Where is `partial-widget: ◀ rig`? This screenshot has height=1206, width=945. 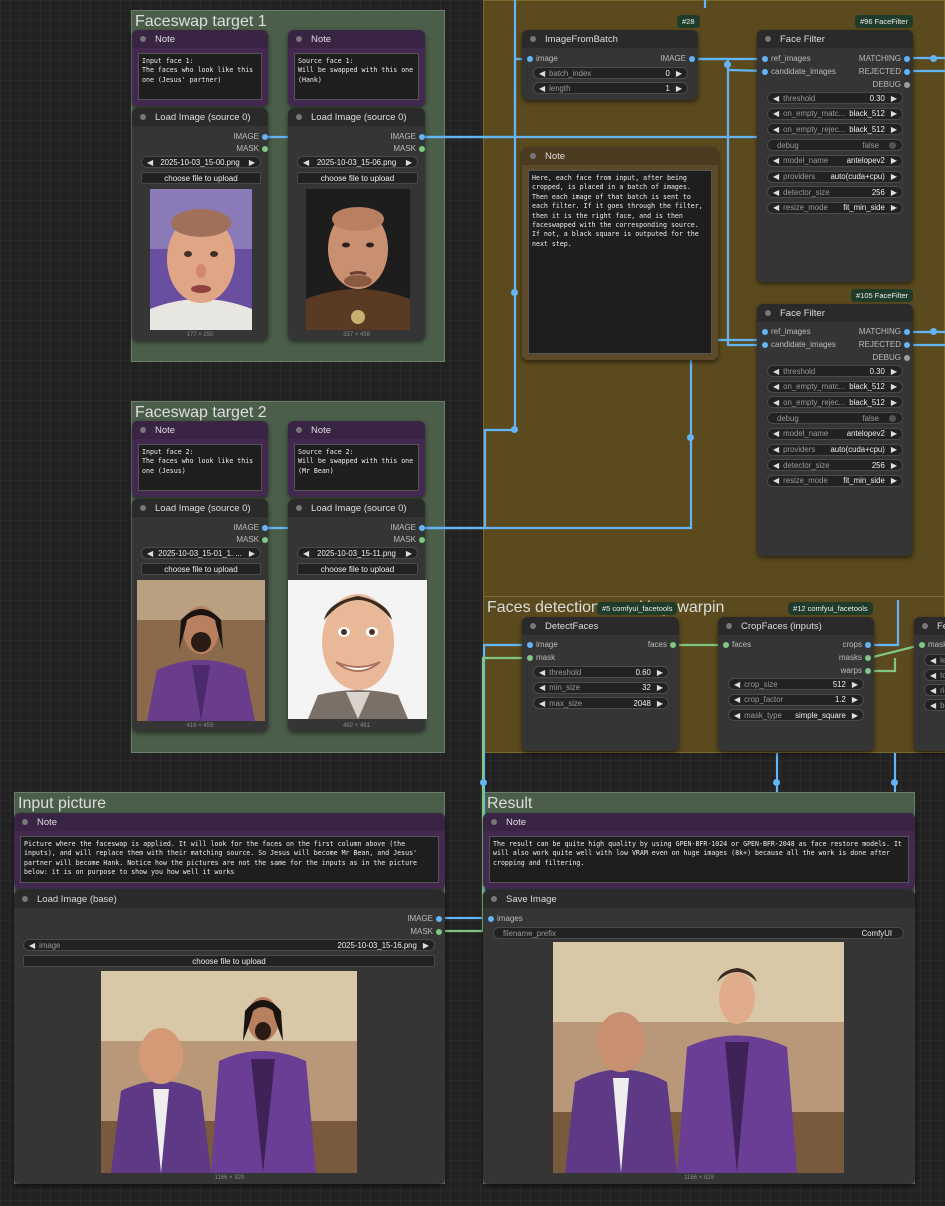
partial-widget: ◀ rig is located at coordinates (934, 690).